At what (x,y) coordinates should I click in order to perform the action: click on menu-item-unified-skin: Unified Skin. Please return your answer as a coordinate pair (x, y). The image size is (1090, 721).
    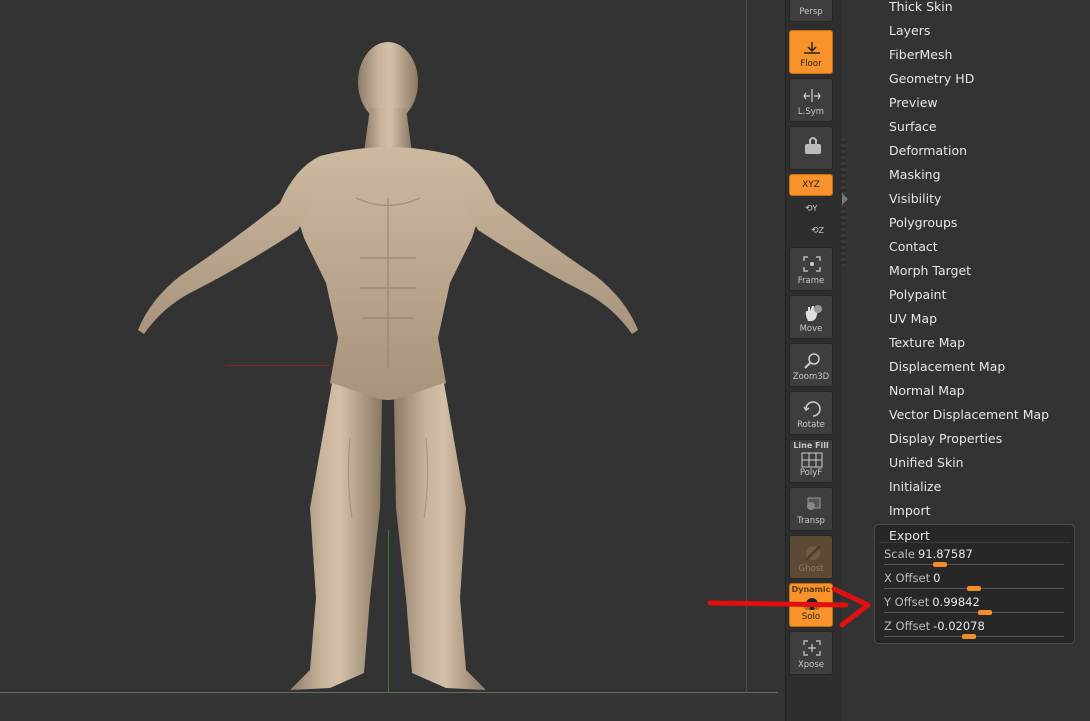
    Looking at the image, I should click on (926, 463).